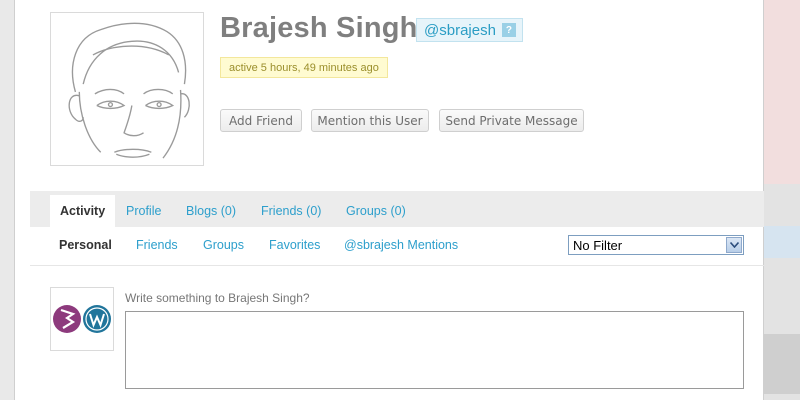 The image size is (800, 400). I want to click on user-name: Brajesh Singh, so click(319, 28).